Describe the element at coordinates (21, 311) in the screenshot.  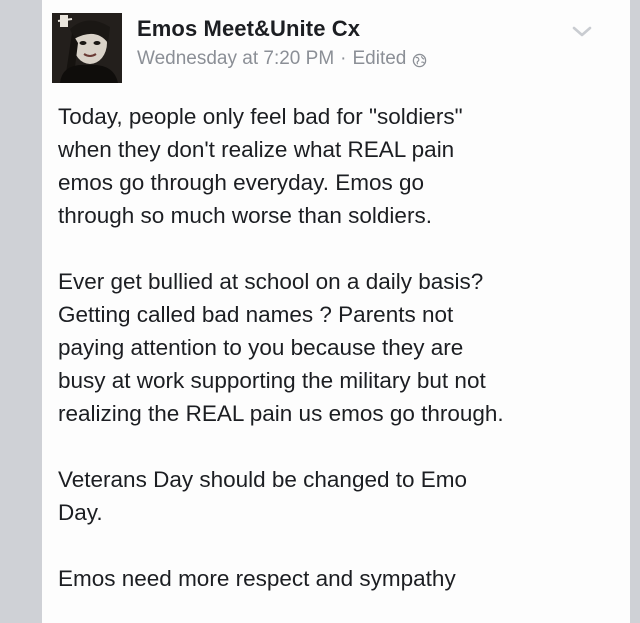
I see `left-frame-edge` at that location.